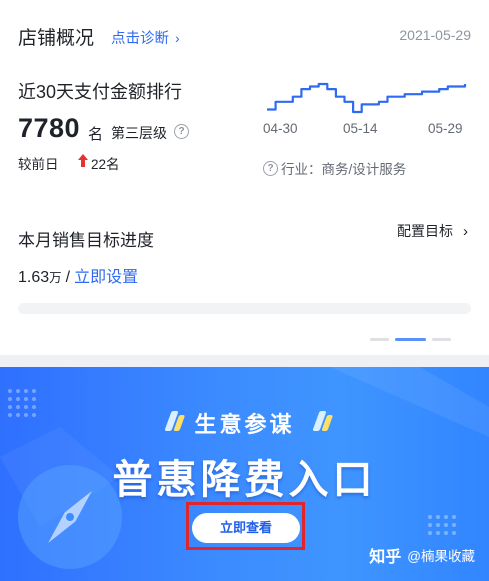 The width and height of the screenshot is (489, 581). I want to click on config-goal-button: 配置目标 ›, so click(432, 231).